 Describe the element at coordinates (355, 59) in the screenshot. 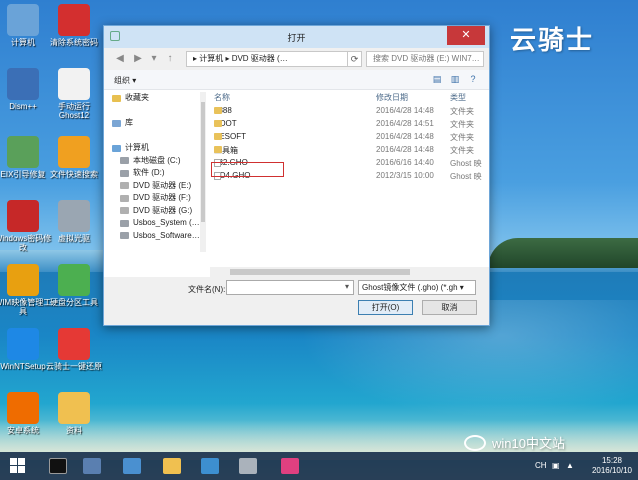

I see `refresh-icon: ⟳` at that location.